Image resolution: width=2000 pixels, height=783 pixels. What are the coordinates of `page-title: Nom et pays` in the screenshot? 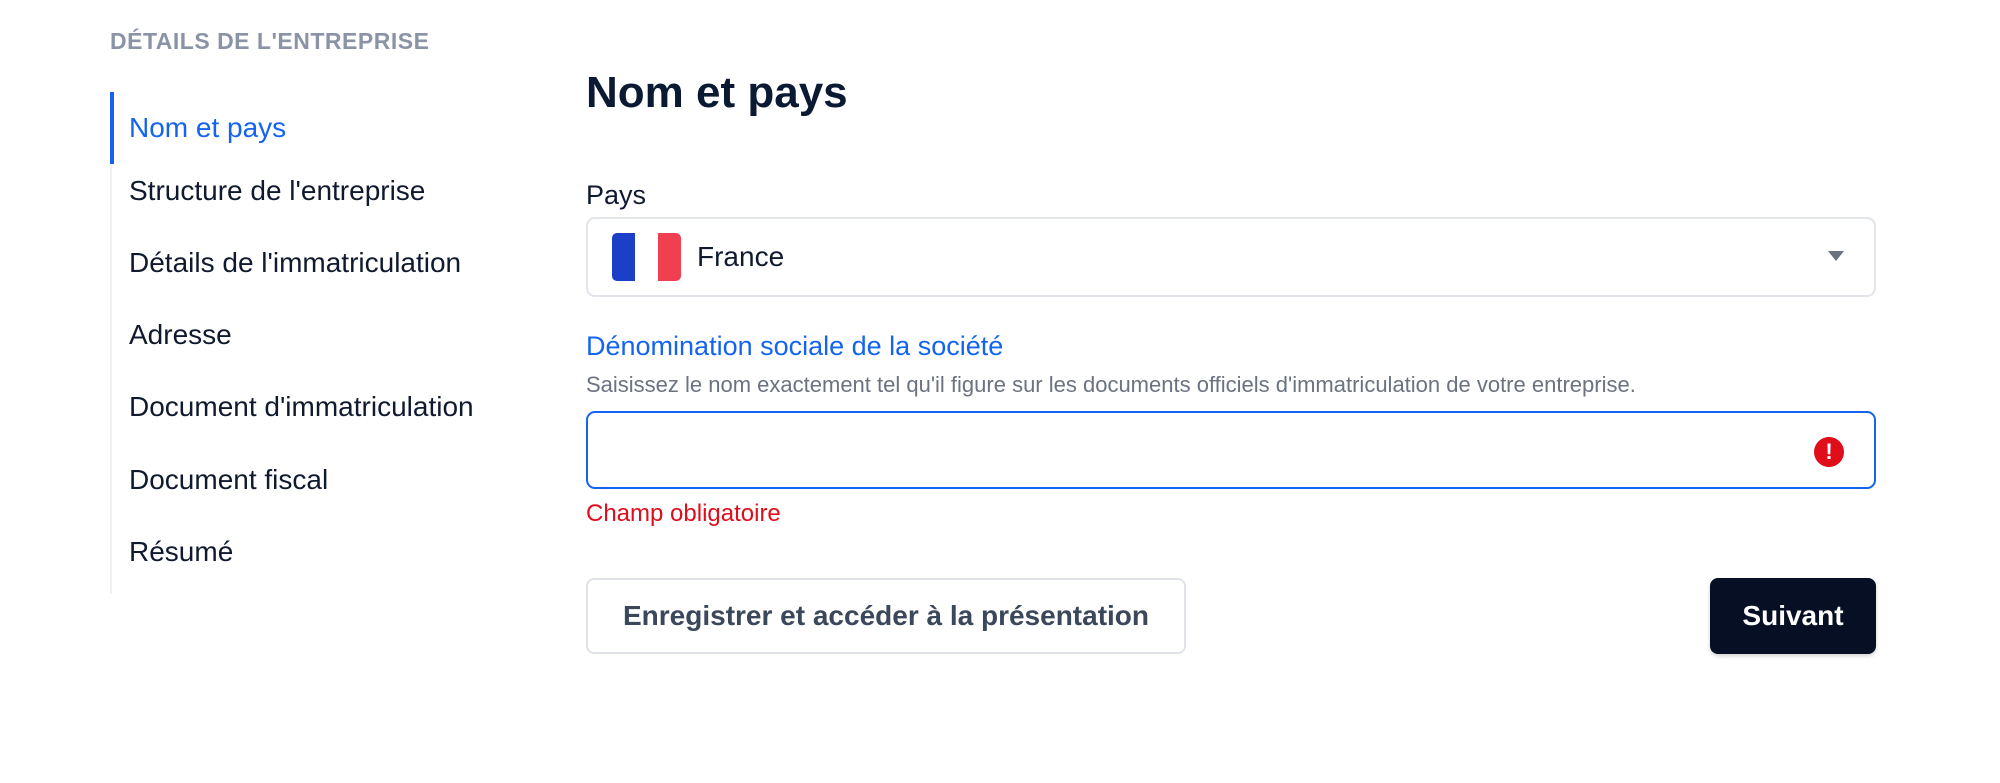 It's located at (717, 92).